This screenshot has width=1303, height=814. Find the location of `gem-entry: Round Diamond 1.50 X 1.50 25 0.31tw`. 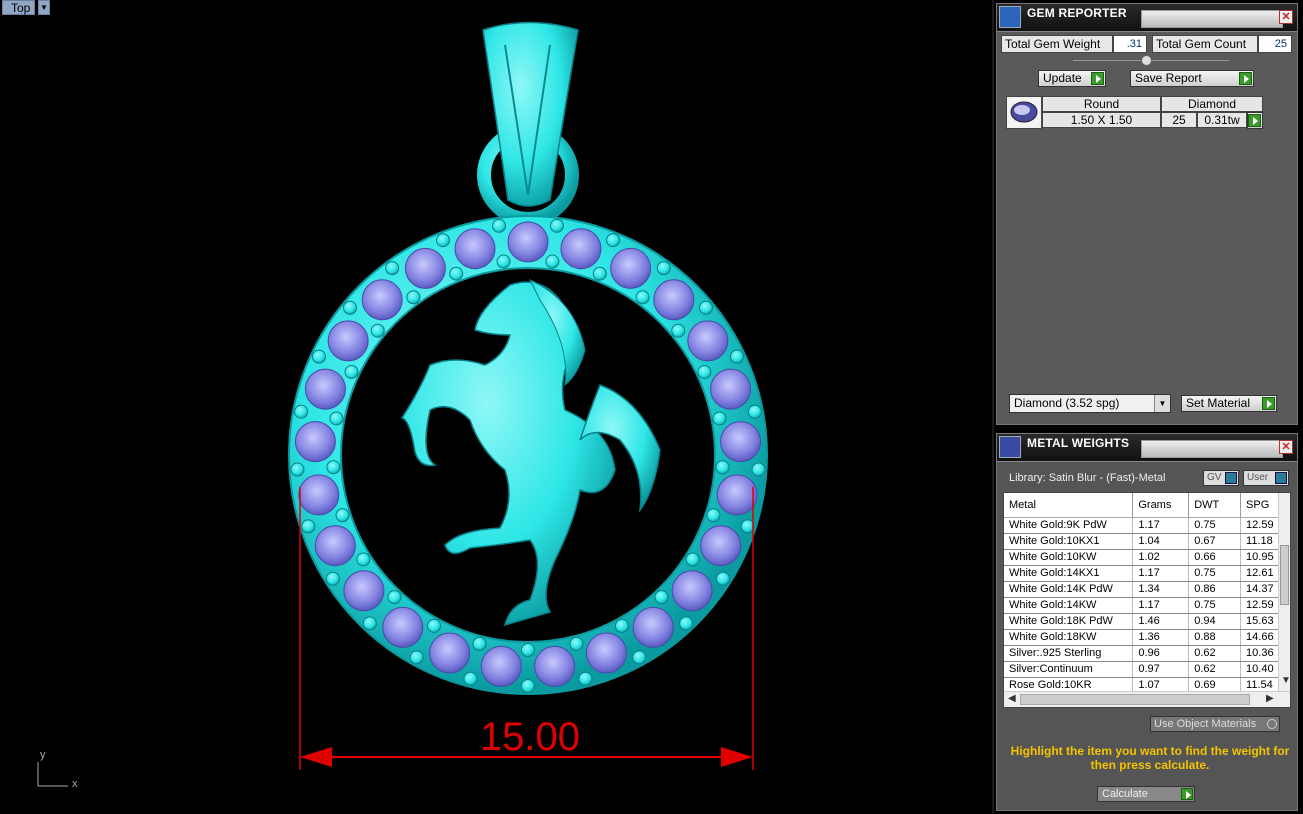

gem-entry: Round Diamond 1.50 X 1.50 25 0.31tw is located at coordinates (1135, 113).